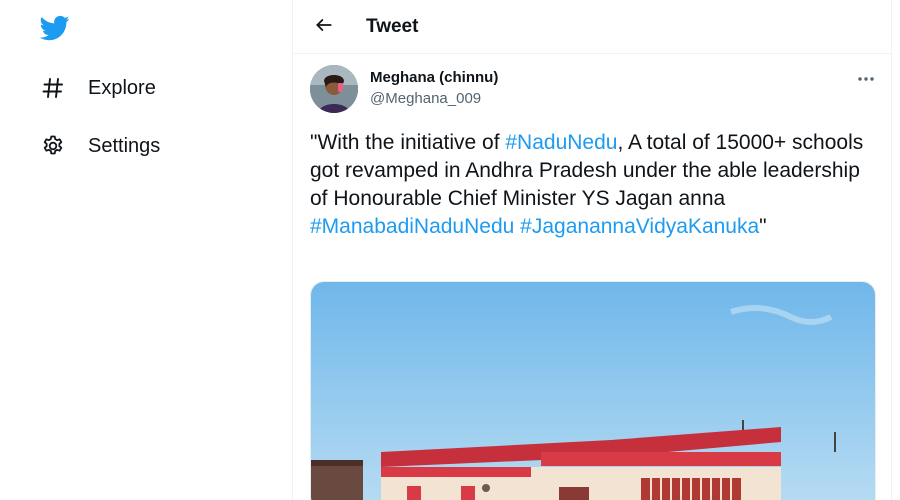  Describe the element at coordinates (53, 88) in the screenshot. I see `hashtag-icon` at that location.